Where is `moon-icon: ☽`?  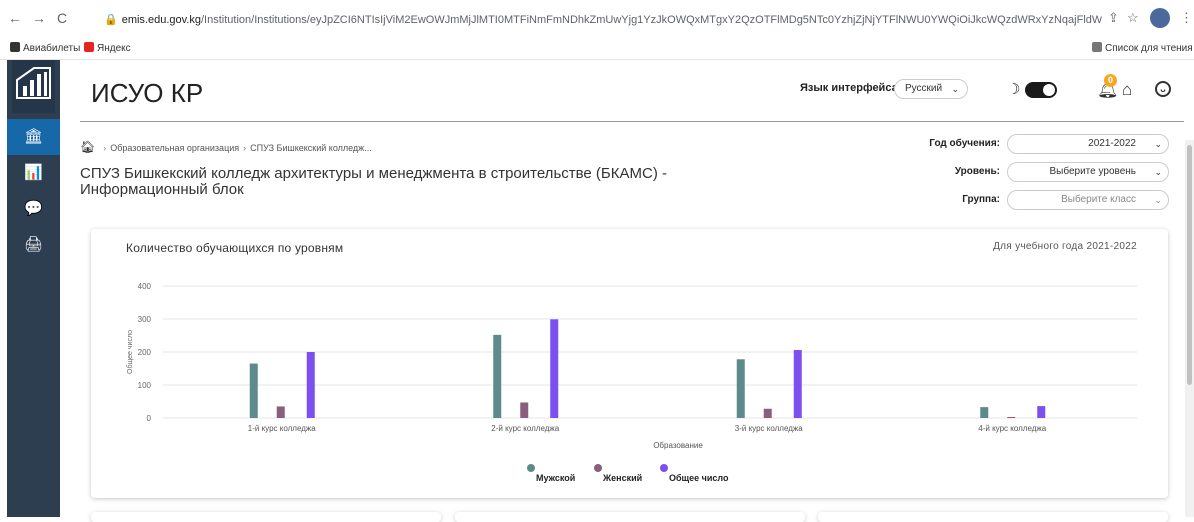 moon-icon: ☽ is located at coordinates (1014, 89).